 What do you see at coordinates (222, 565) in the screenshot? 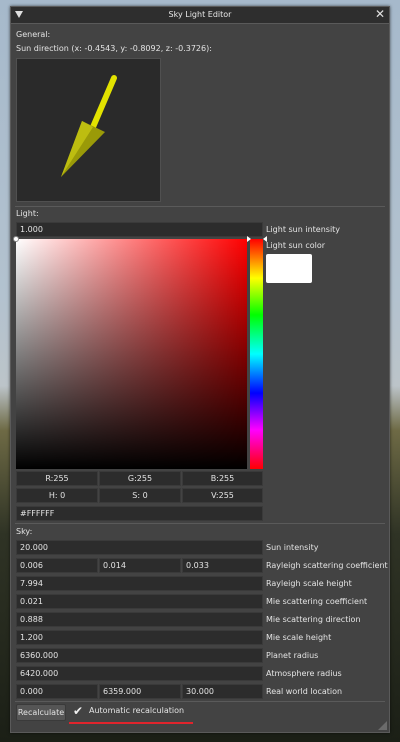
I see `rayleigh-coef-z-input: 0.033` at bounding box center [222, 565].